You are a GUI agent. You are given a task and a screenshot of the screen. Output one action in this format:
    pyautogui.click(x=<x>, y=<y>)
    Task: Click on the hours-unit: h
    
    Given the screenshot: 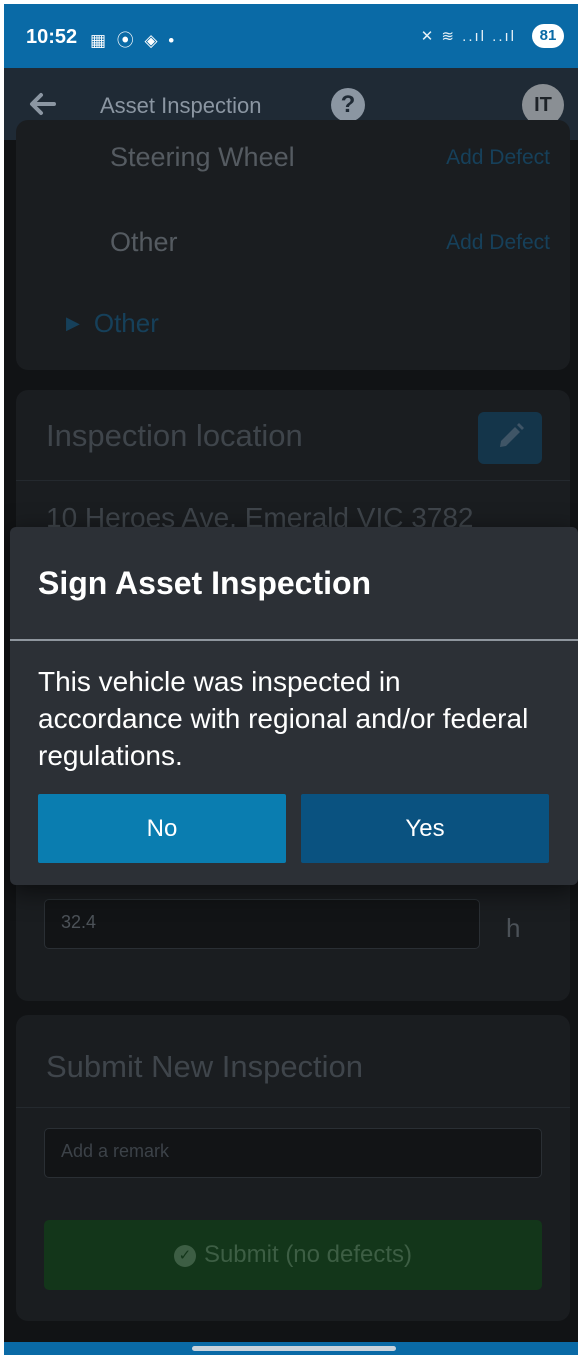 What is the action you would take?
    pyautogui.click(x=513, y=928)
    